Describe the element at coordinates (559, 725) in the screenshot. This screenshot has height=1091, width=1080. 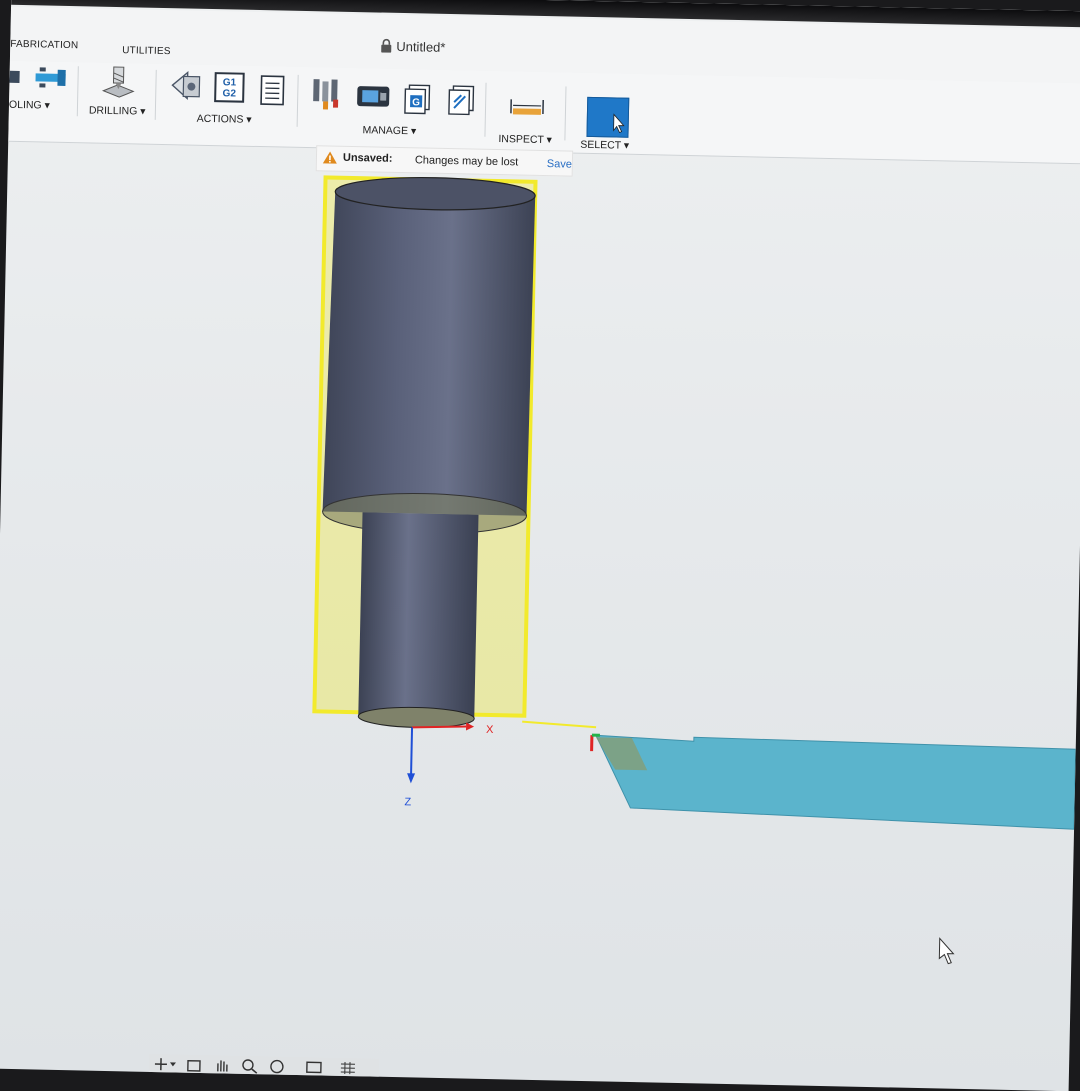
I see `stock-outline` at that location.